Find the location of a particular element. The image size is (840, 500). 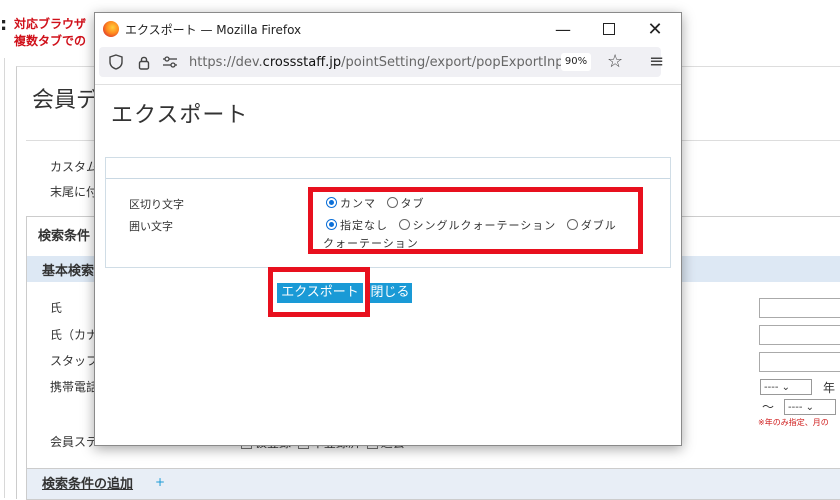

add-conditions-link: 検索条件の追加 is located at coordinates (87, 482).